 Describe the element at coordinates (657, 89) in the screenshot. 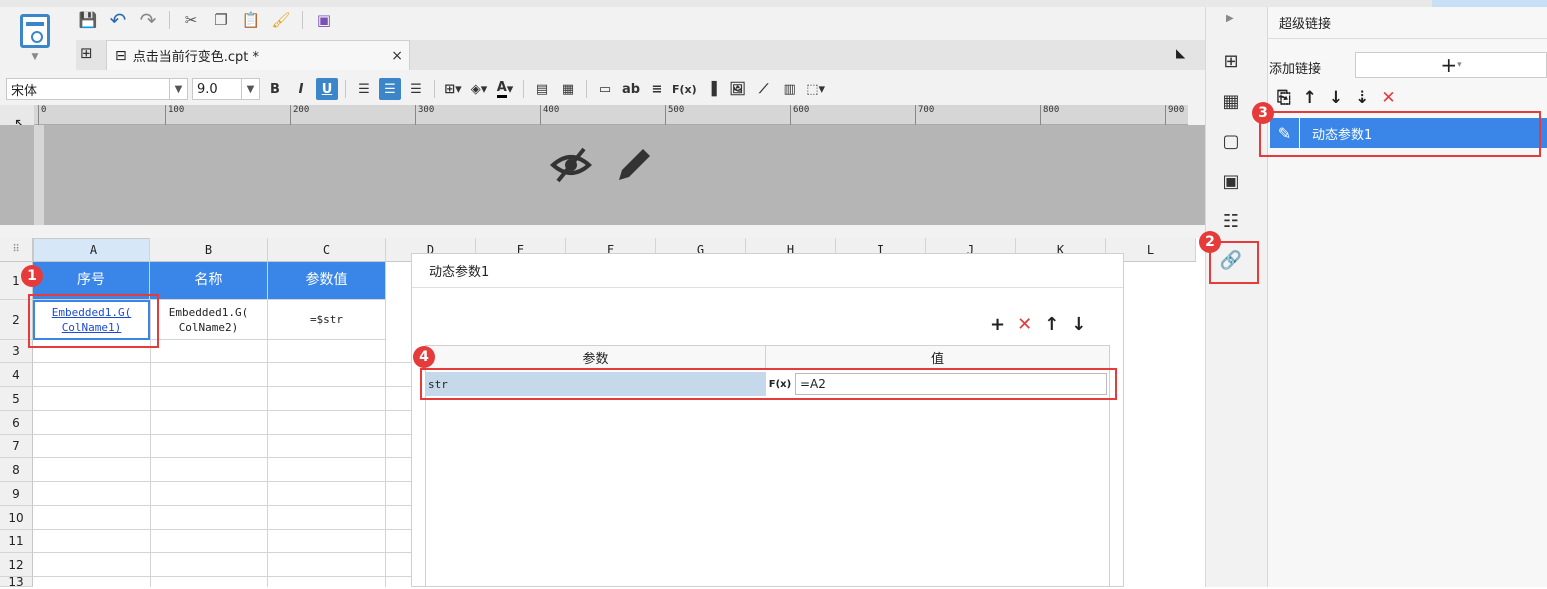

I see `richtext-icon: ≡` at that location.